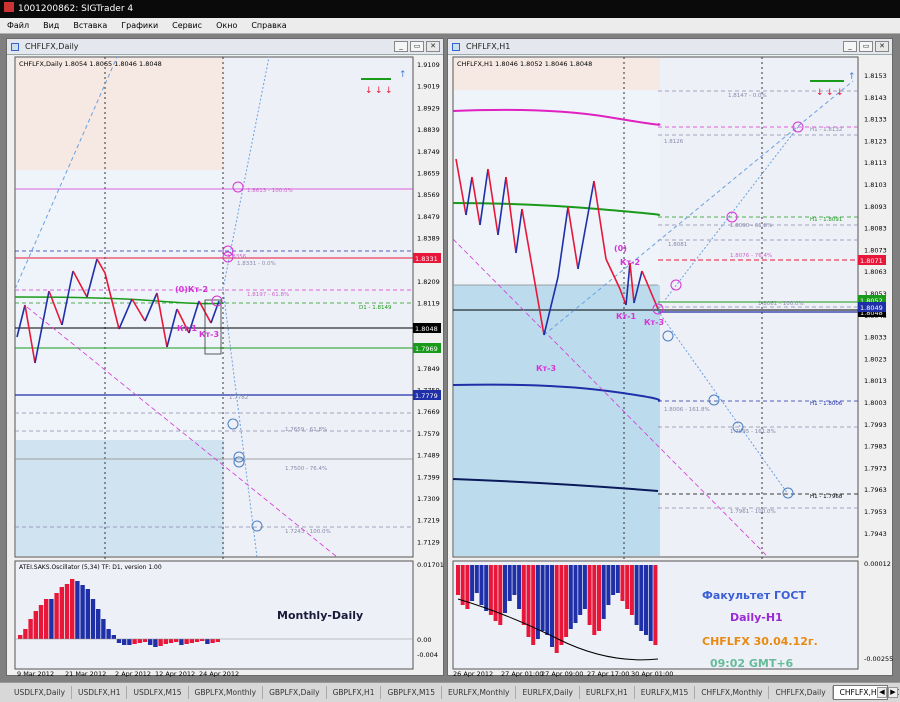 This screenshot has width=900, height=702. I want to click on fib-level-label: 1.8126, so click(674, 142).